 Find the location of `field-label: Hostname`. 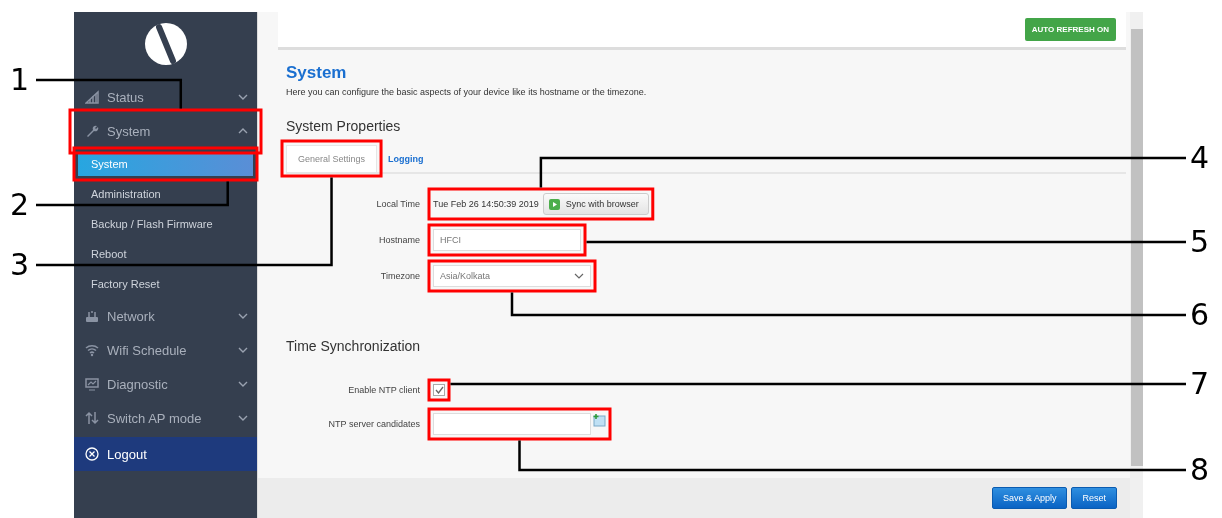

field-label: Hostname is located at coordinates (399, 240).